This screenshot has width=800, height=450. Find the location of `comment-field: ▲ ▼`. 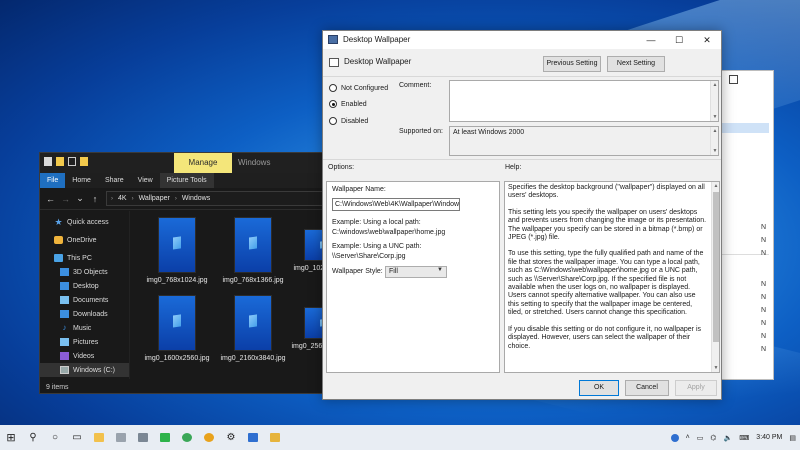

comment-field: ▲ ▼ is located at coordinates (584, 101).